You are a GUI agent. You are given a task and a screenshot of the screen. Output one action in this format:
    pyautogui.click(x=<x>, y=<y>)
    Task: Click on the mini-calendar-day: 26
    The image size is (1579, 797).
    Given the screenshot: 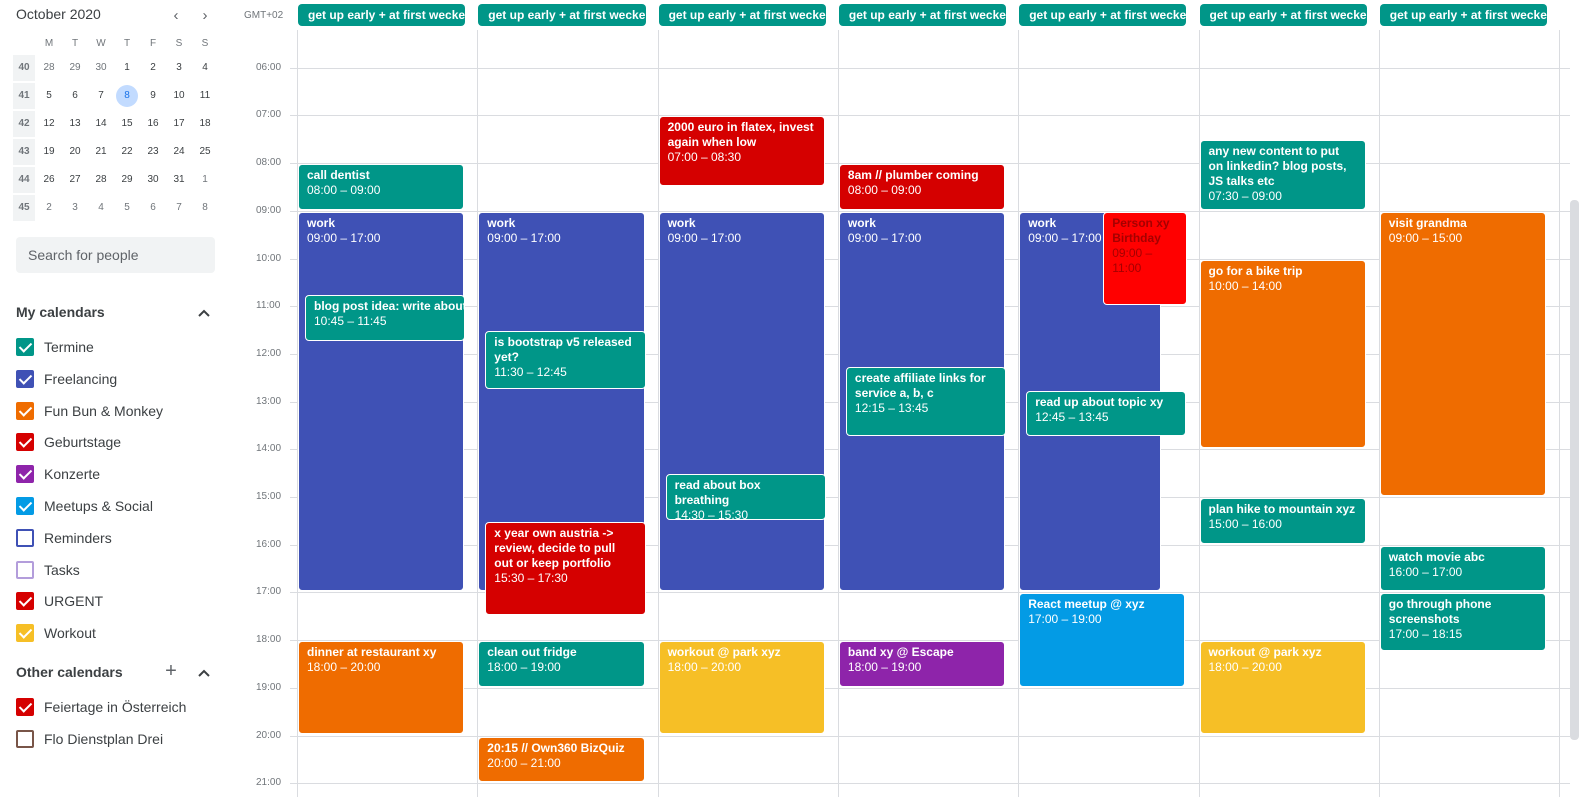 What is the action you would take?
    pyautogui.click(x=49, y=180)
    